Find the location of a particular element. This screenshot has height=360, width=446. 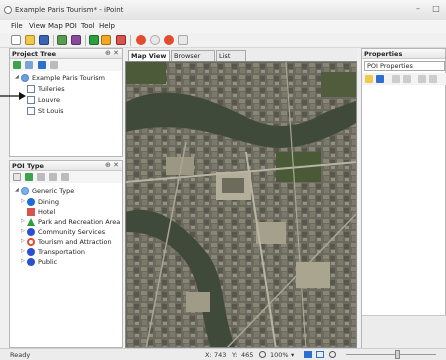

menu-help: Help is located at coordinates (107, 26).